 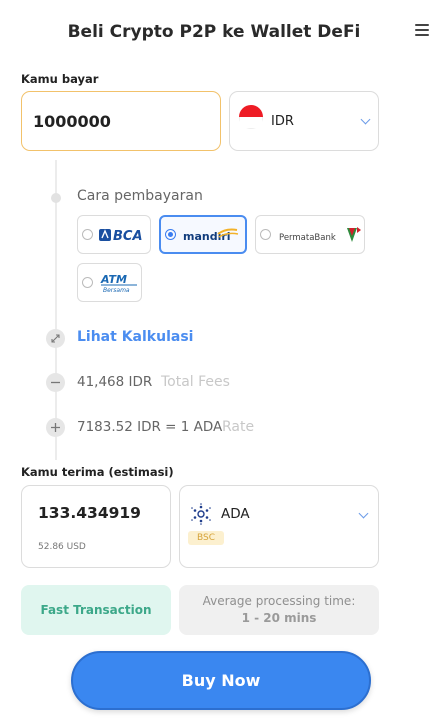 What do you see at coordinates (115, 382) in the screenshot?
I see `total-fees-value: 41,468 IDR` at bounding box center [115, 382].